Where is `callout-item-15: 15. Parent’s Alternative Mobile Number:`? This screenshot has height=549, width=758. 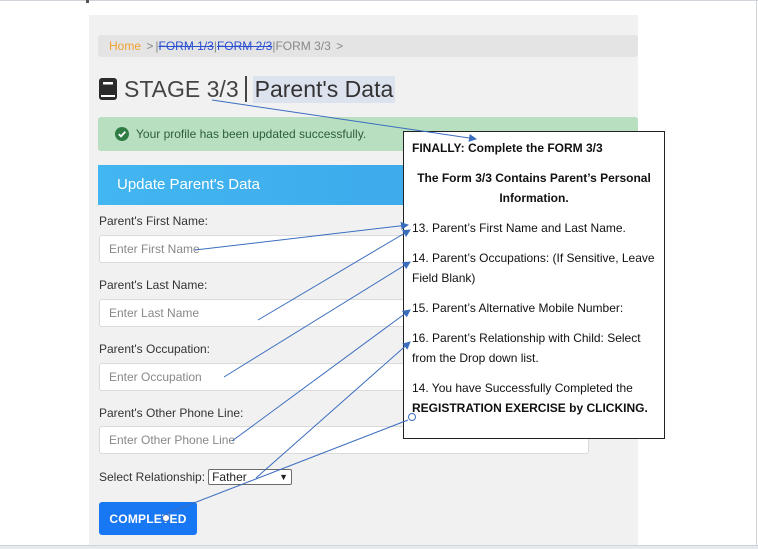
callout-item-15: 15. Parent’s Alternative Mobile Number: is located at coordinates (518, 308).